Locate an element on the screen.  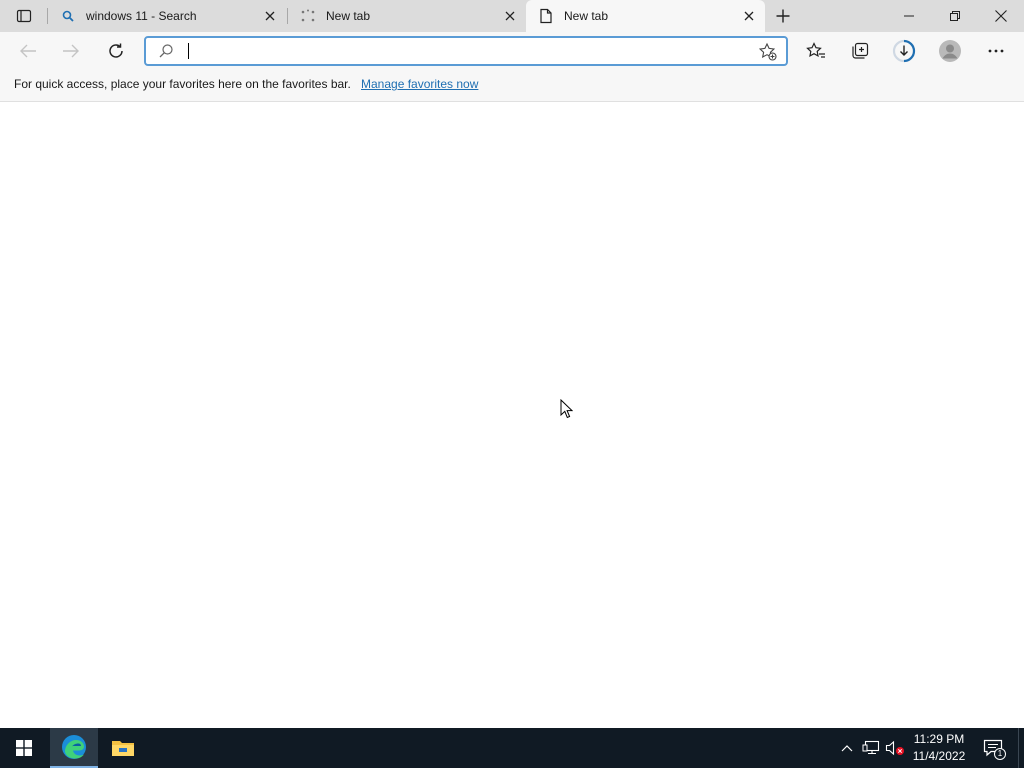
mouse-pointer-icon is located at coordinates (566, 409).